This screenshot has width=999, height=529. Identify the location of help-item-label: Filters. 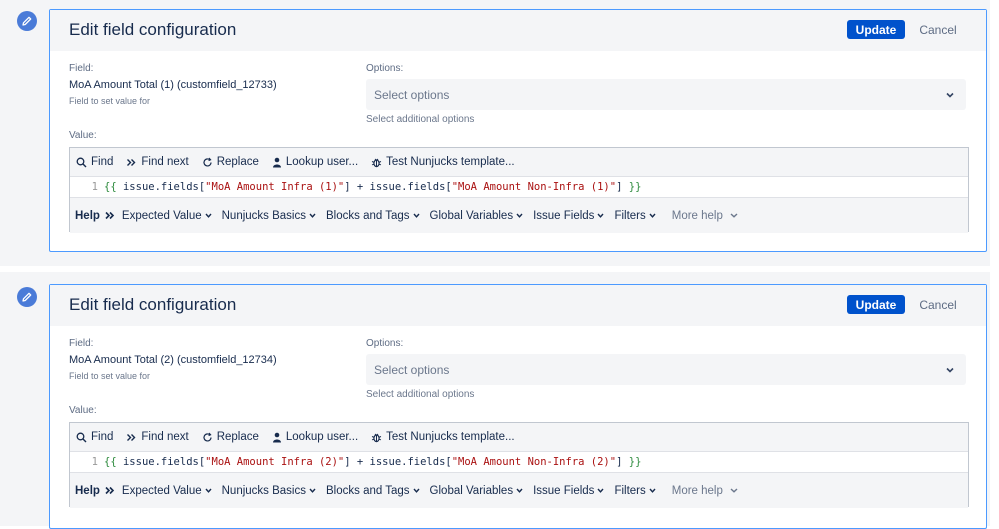
(630, 215).